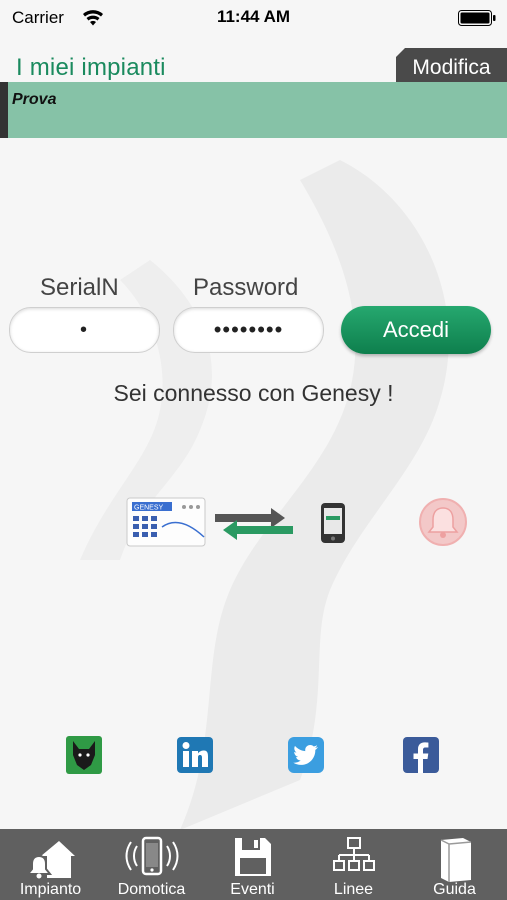 The width and height of the screenshot is (507, 900). I want to click on facebook-icon, so click(421, 755).